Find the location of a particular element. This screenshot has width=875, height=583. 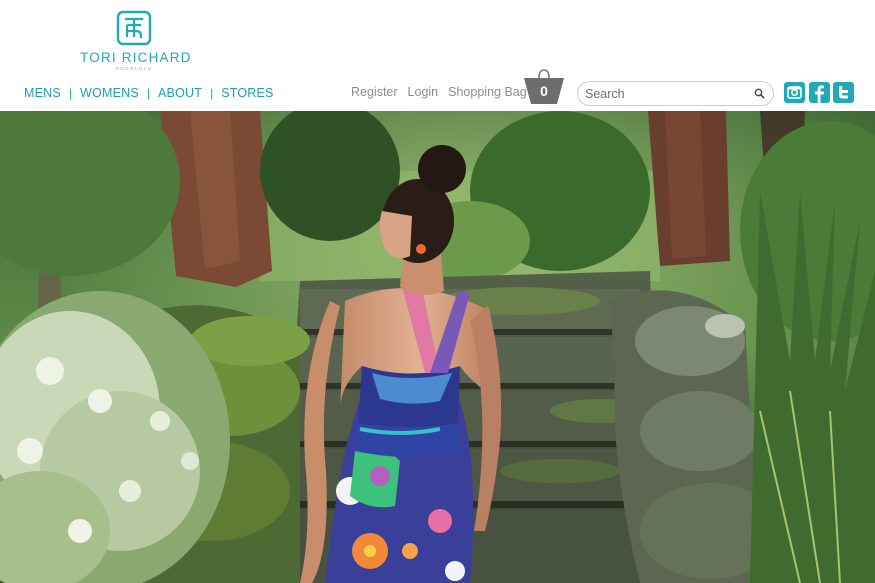

facebook-icon is located at coordinates (819, 94).